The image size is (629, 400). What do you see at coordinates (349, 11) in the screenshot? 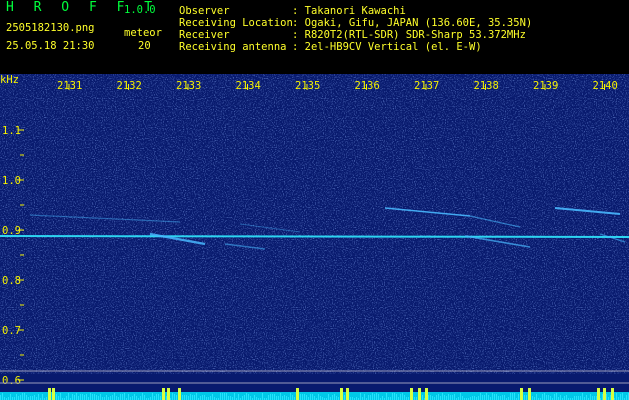
I see `observer-value: : Takanori Kawachi` at bounding box center [349, 11].